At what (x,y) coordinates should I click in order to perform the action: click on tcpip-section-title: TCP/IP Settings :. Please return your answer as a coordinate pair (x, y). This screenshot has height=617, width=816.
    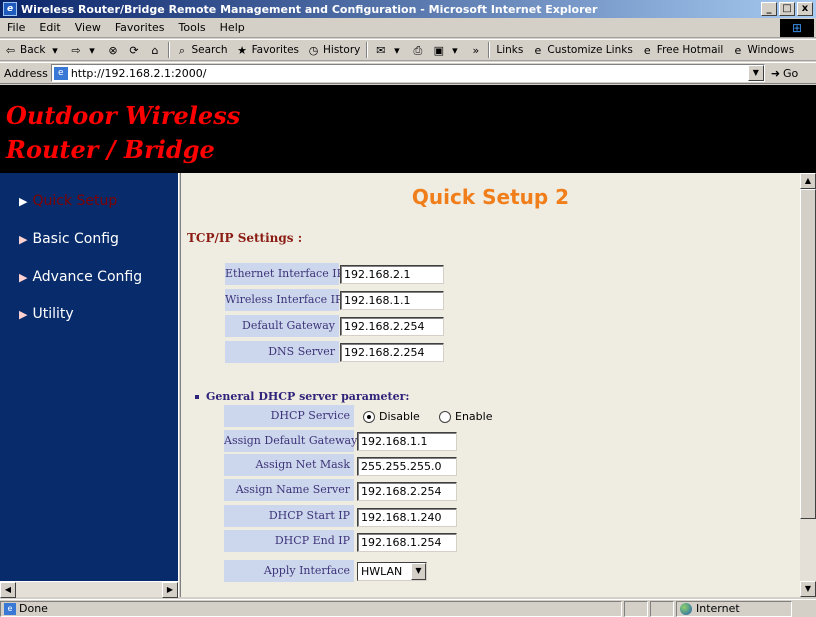
    Looking at the image, I should click on (245, 238).